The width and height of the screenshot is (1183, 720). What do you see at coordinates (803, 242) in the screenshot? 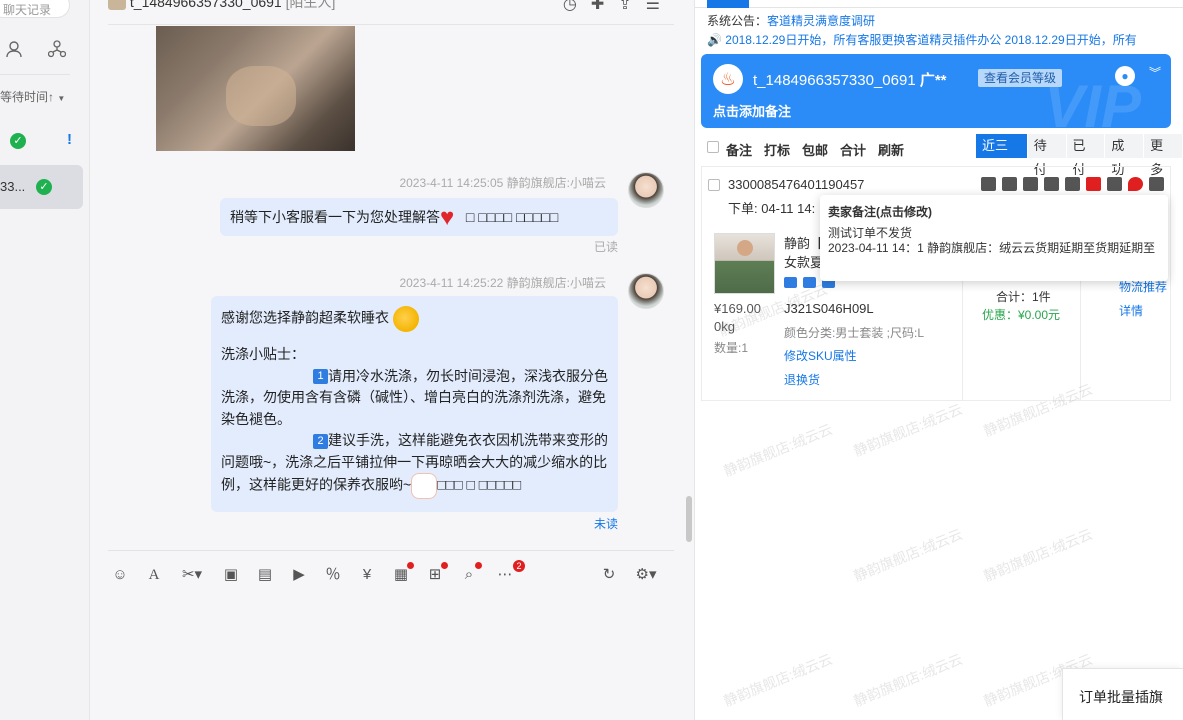
I see `product-title: 静韵【` at bounding box center [803, 242].